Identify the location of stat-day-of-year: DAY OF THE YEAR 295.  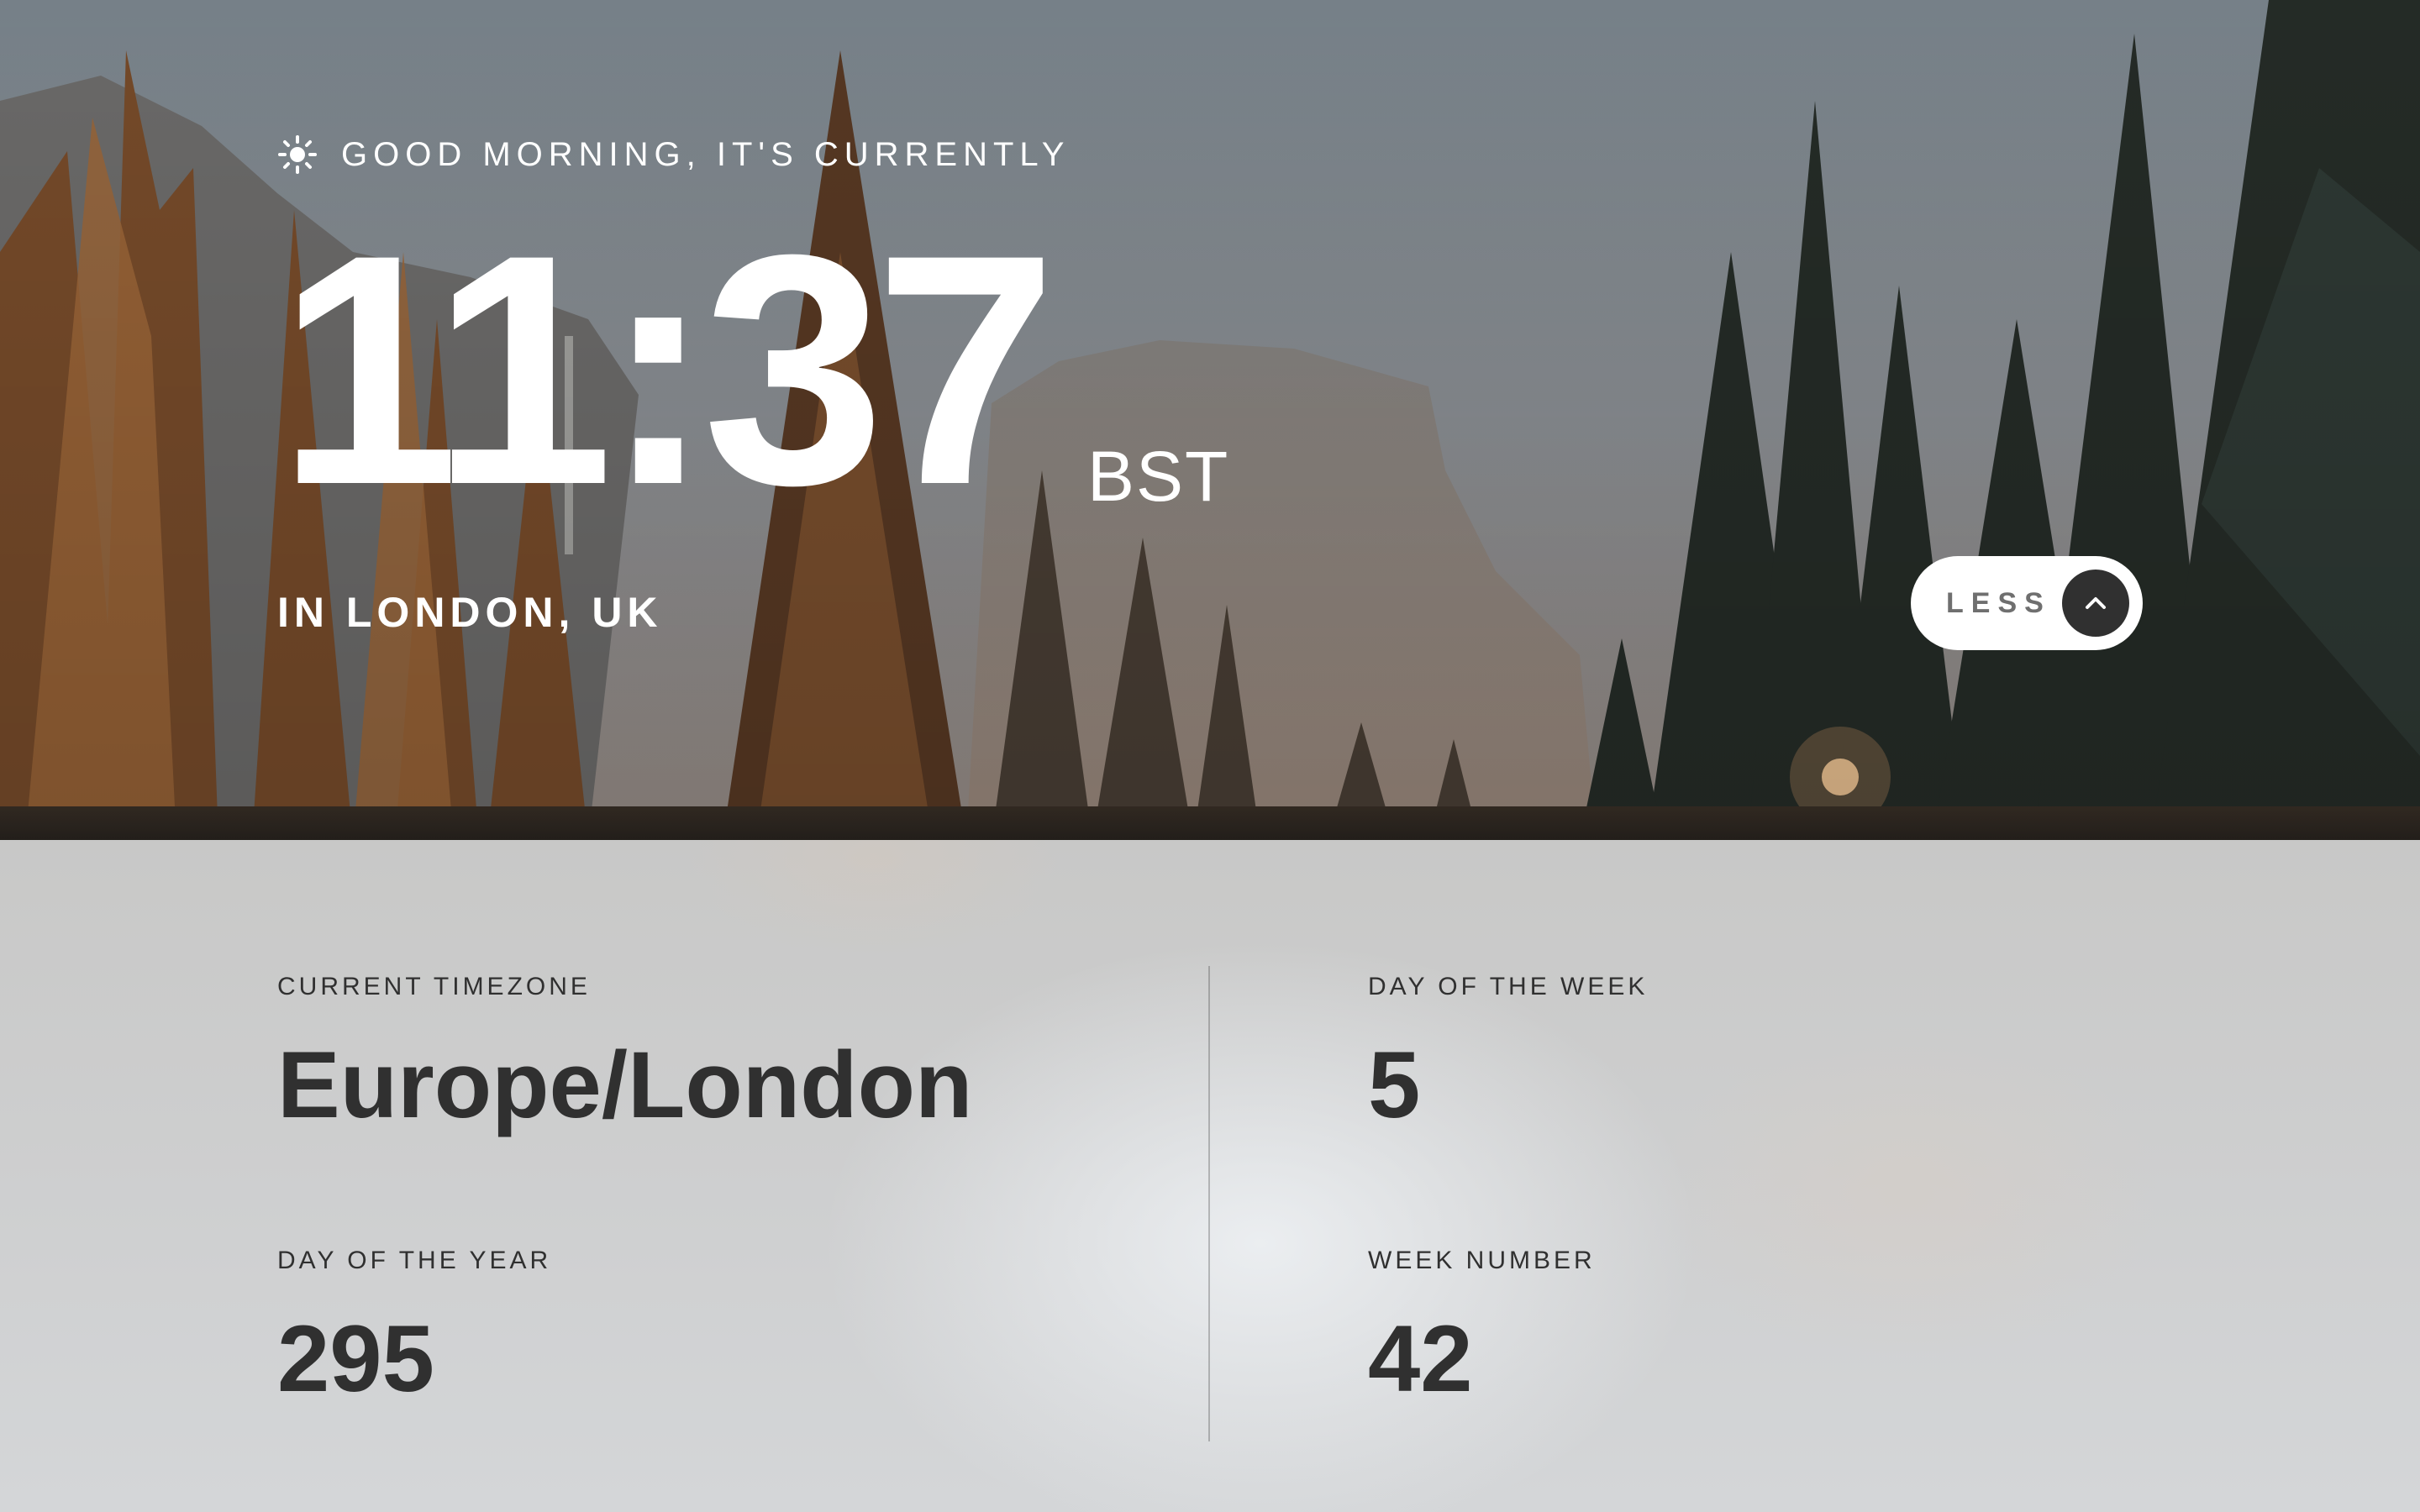
(414, 1328).